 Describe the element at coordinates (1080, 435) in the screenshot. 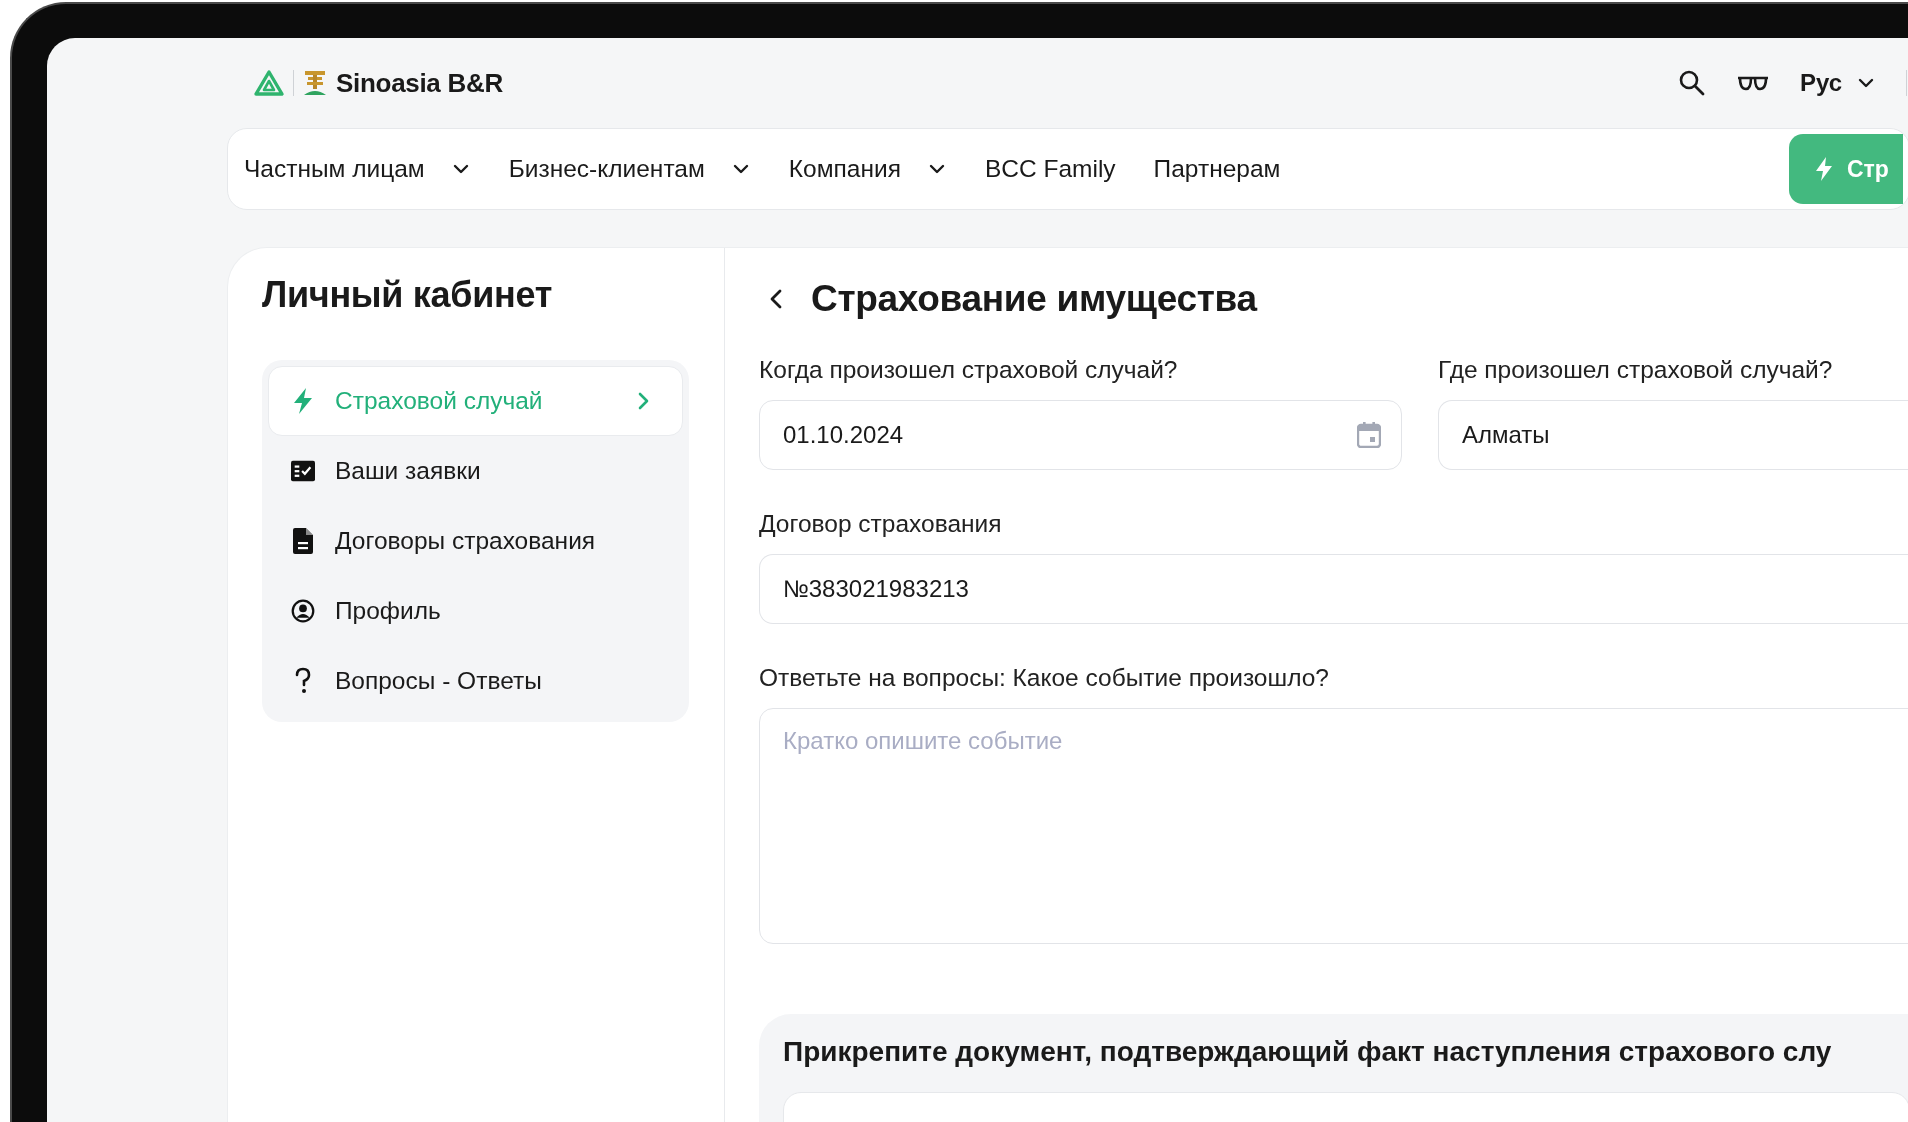

I see `date-field: 01.10.2024` at that location.